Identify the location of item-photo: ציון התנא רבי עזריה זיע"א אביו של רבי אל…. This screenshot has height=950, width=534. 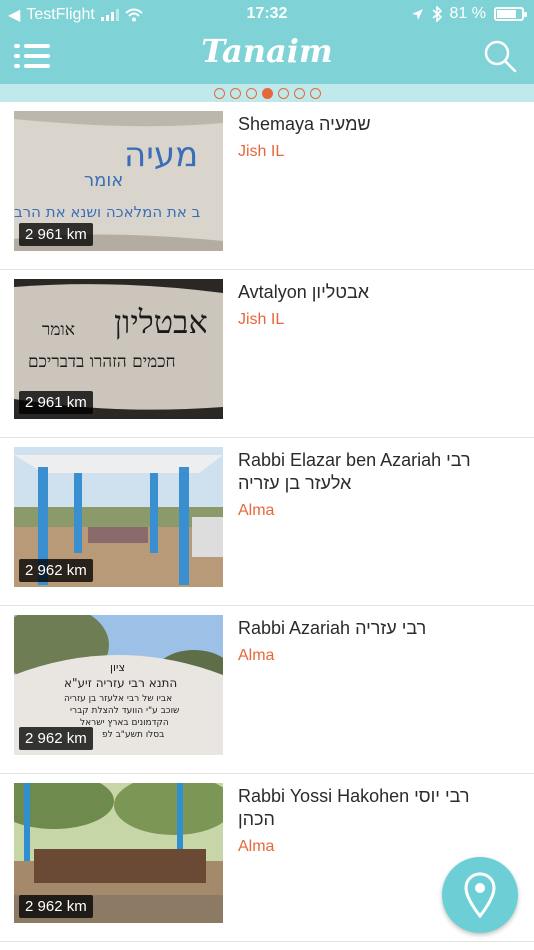
(118, 685).